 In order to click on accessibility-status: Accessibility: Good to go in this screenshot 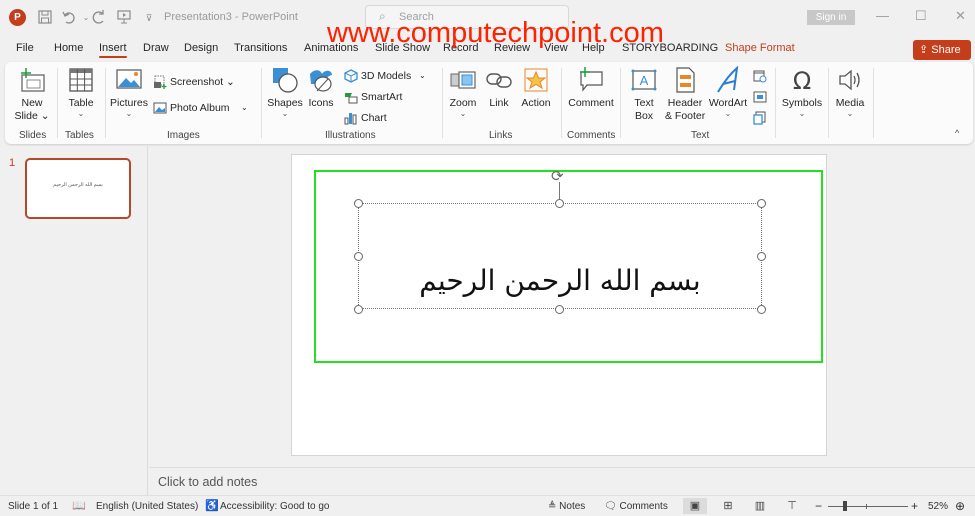, I will do `click(275, 506)`.